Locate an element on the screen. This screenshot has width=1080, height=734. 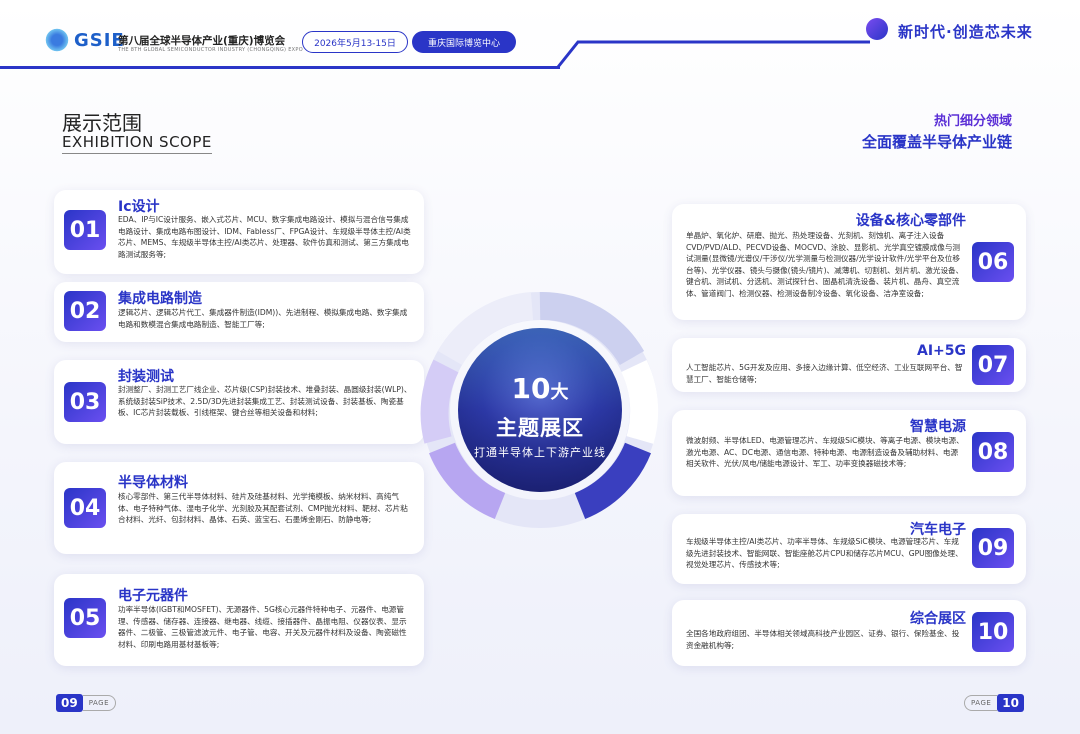
photo-overlay is located at coordinates (540, 410).